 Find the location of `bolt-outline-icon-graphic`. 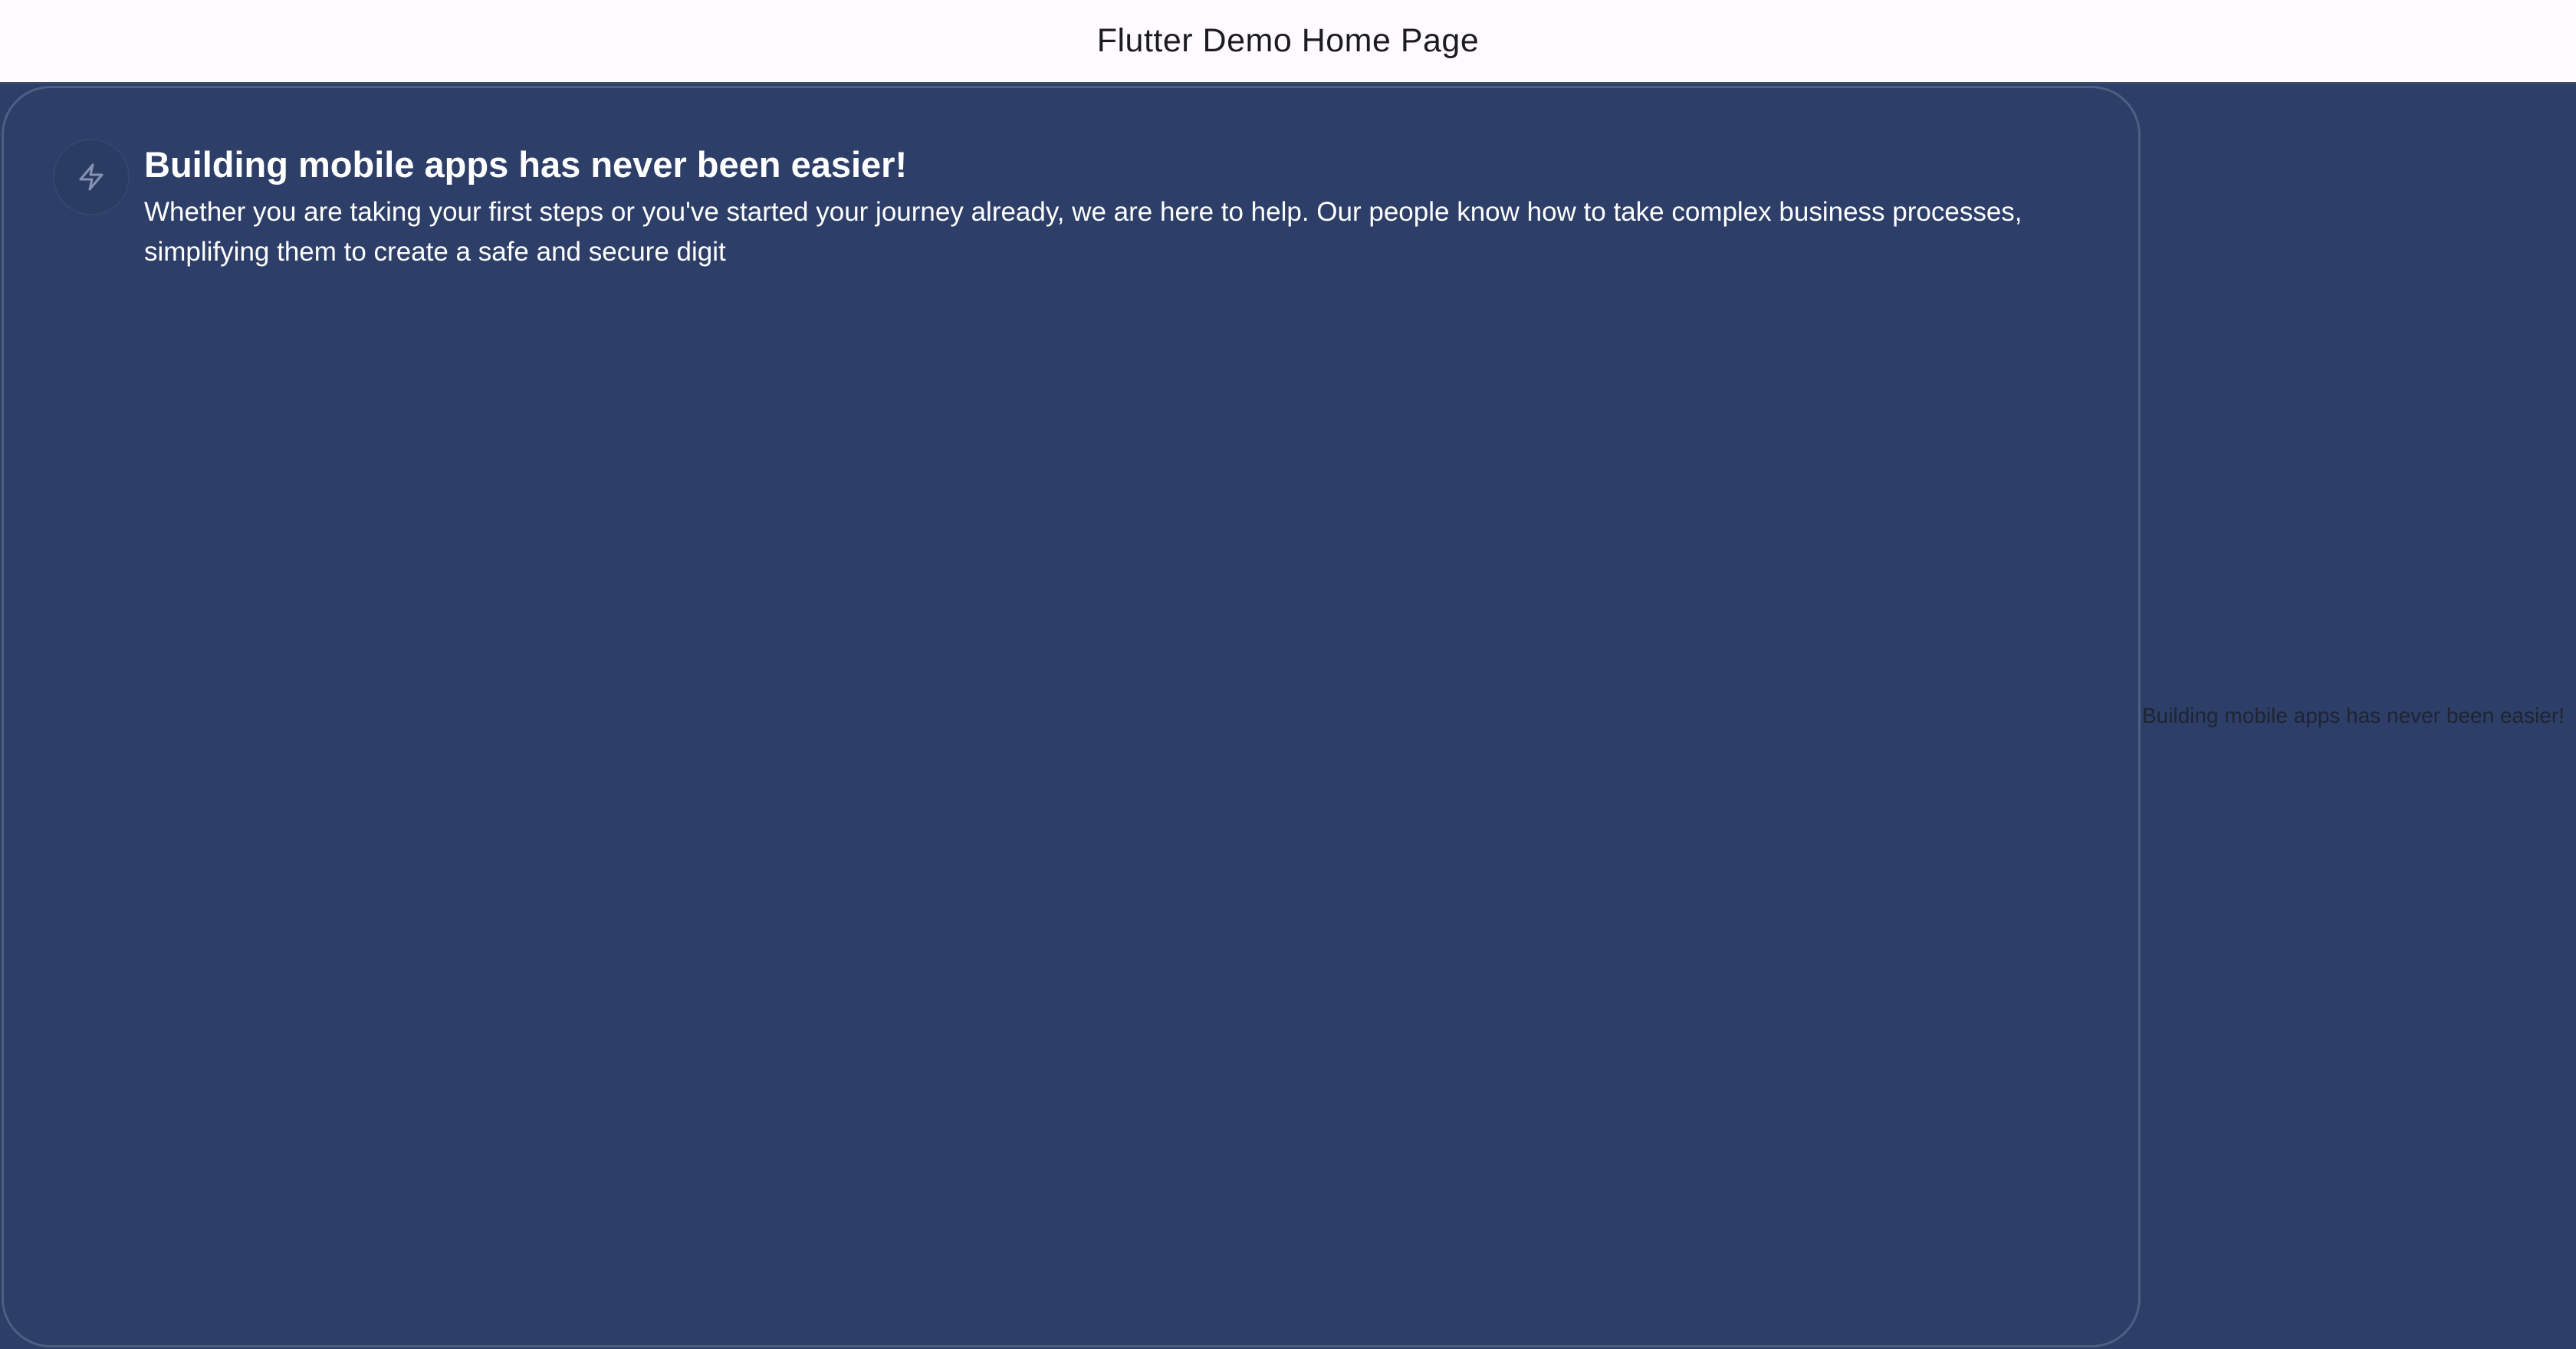

bolt-outline-icon-graphic is located at coordinates (92, 177).